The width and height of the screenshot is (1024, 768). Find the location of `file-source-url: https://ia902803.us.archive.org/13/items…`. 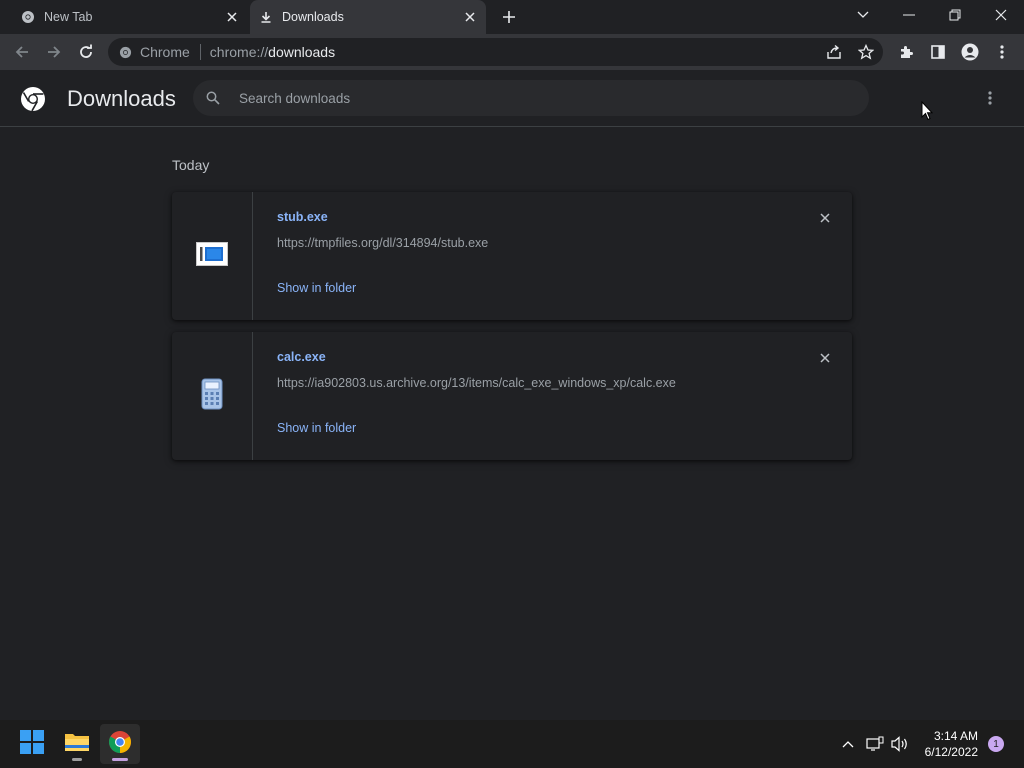

file-source-url: https://ia902803.us.archive.org/13/items… is located at coordinates (476, 383).